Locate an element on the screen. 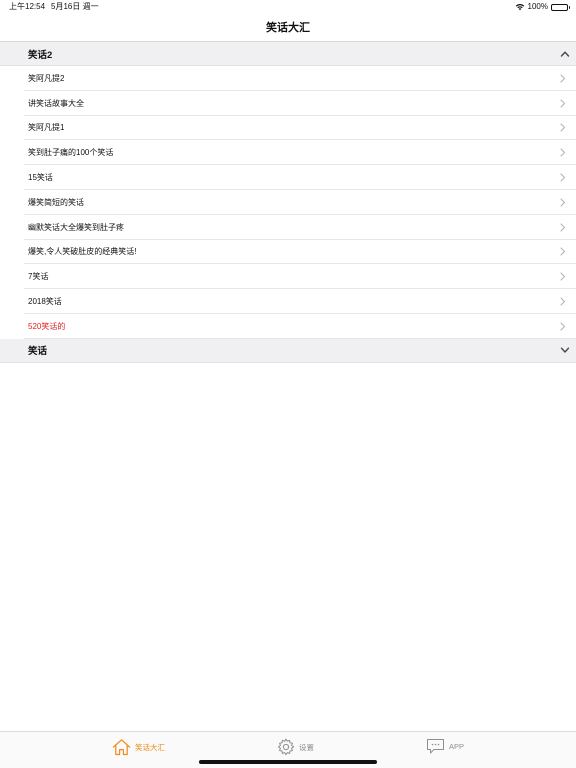 Image resolution: width=576 pixels, height=768 pixels. chat-bubble-icon is located at coordinates (435, 746).